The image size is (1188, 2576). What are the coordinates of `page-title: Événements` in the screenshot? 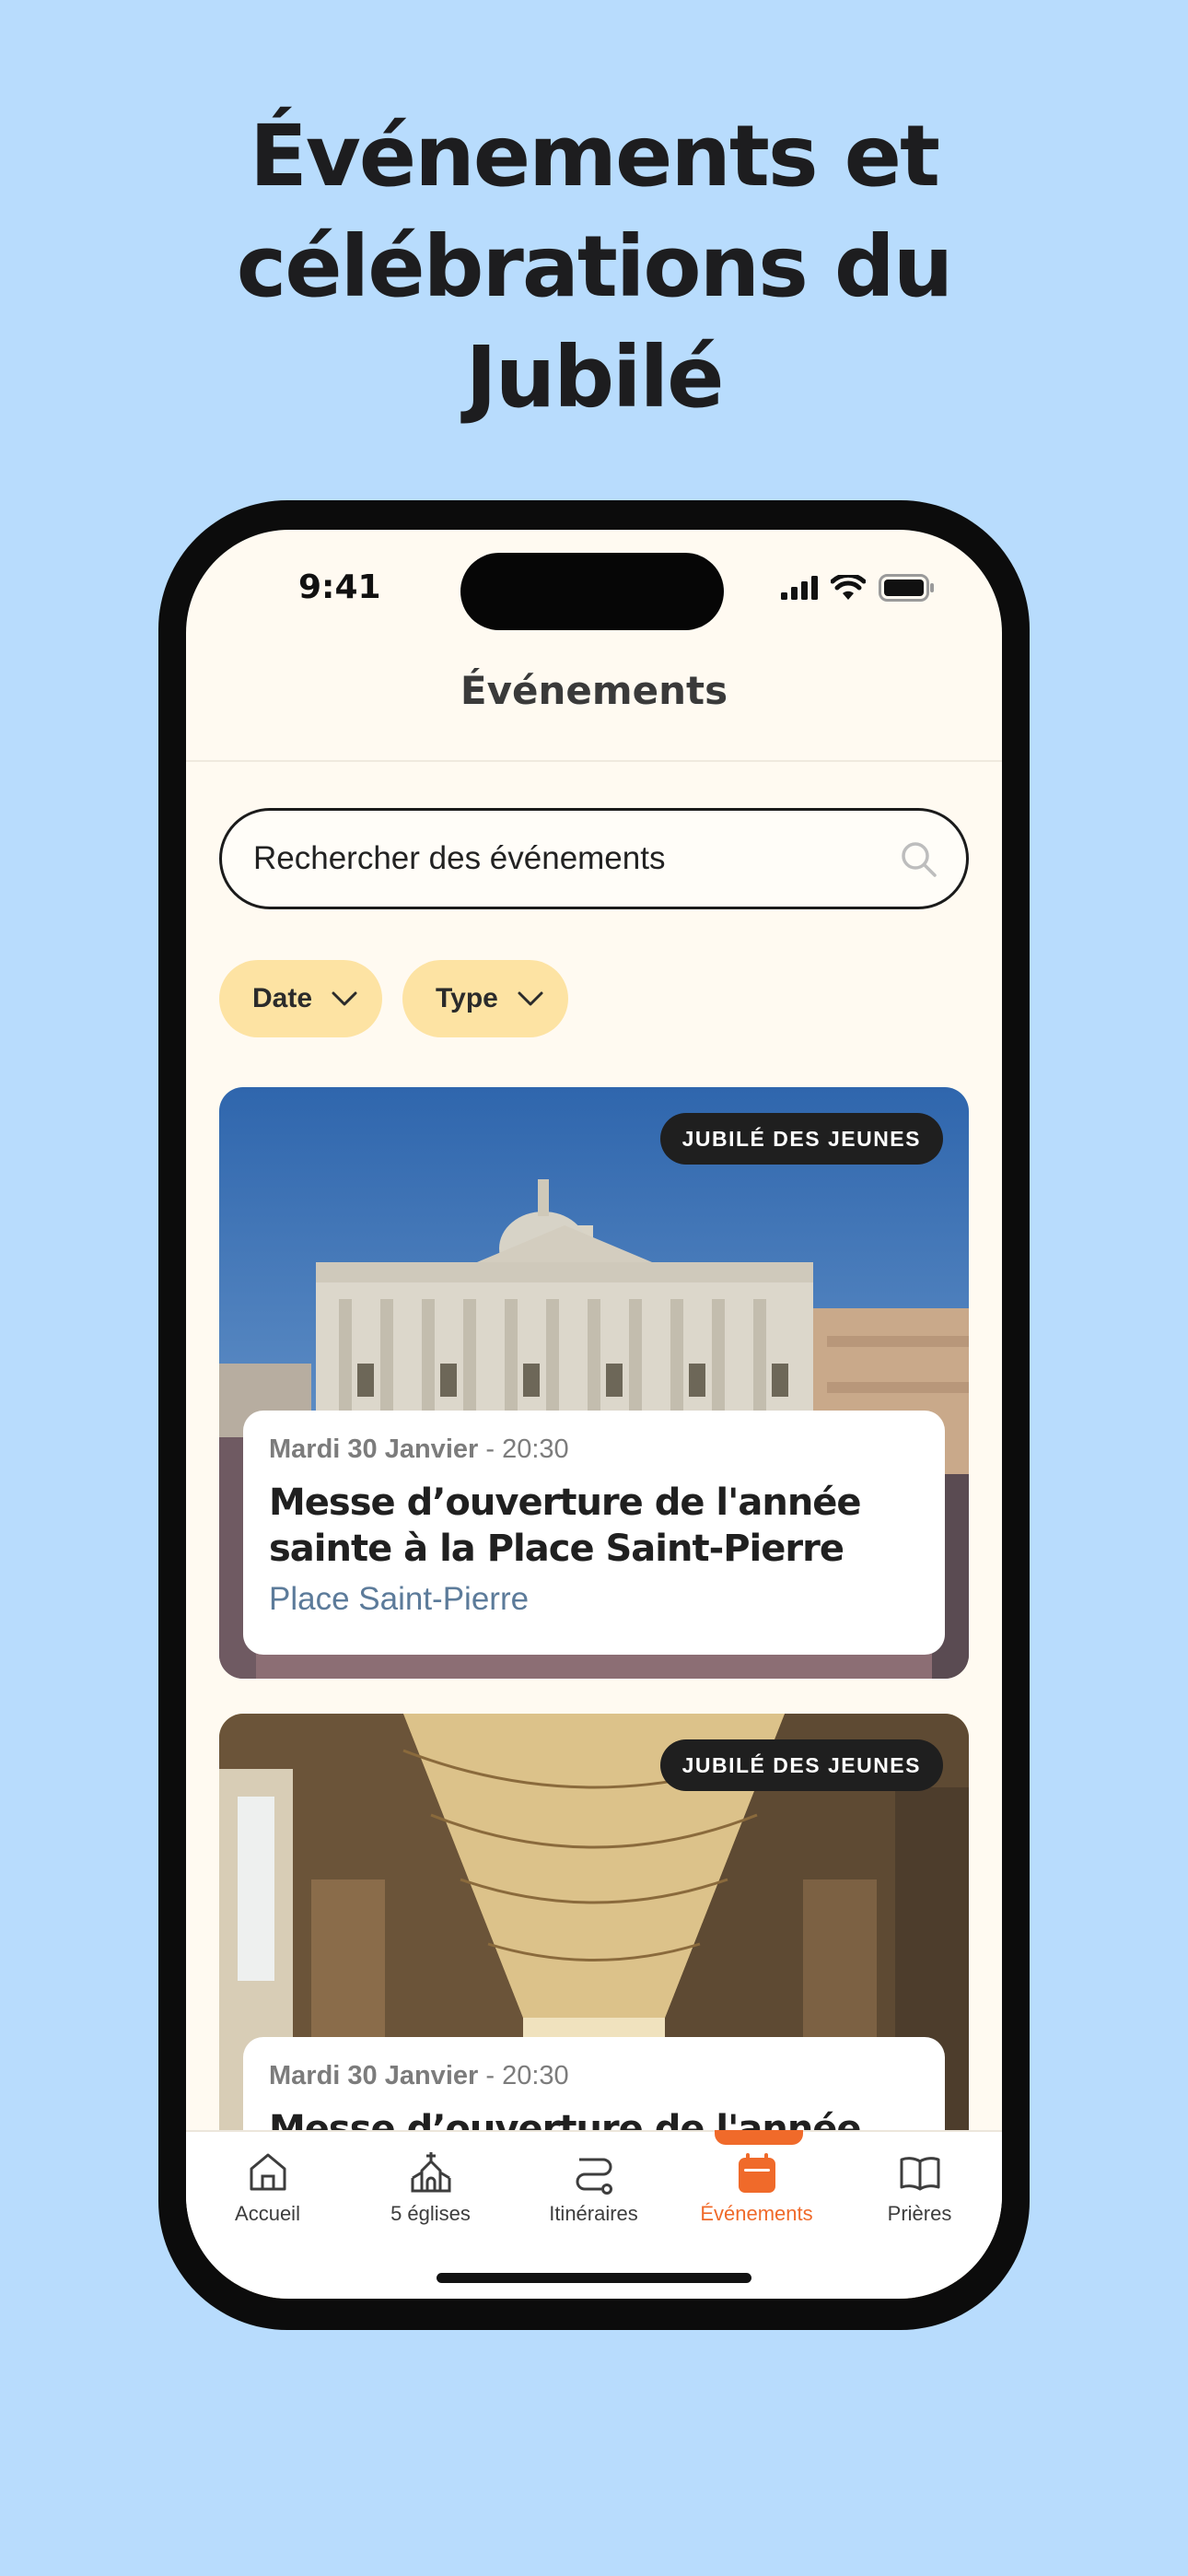 It's located at (594, 690).